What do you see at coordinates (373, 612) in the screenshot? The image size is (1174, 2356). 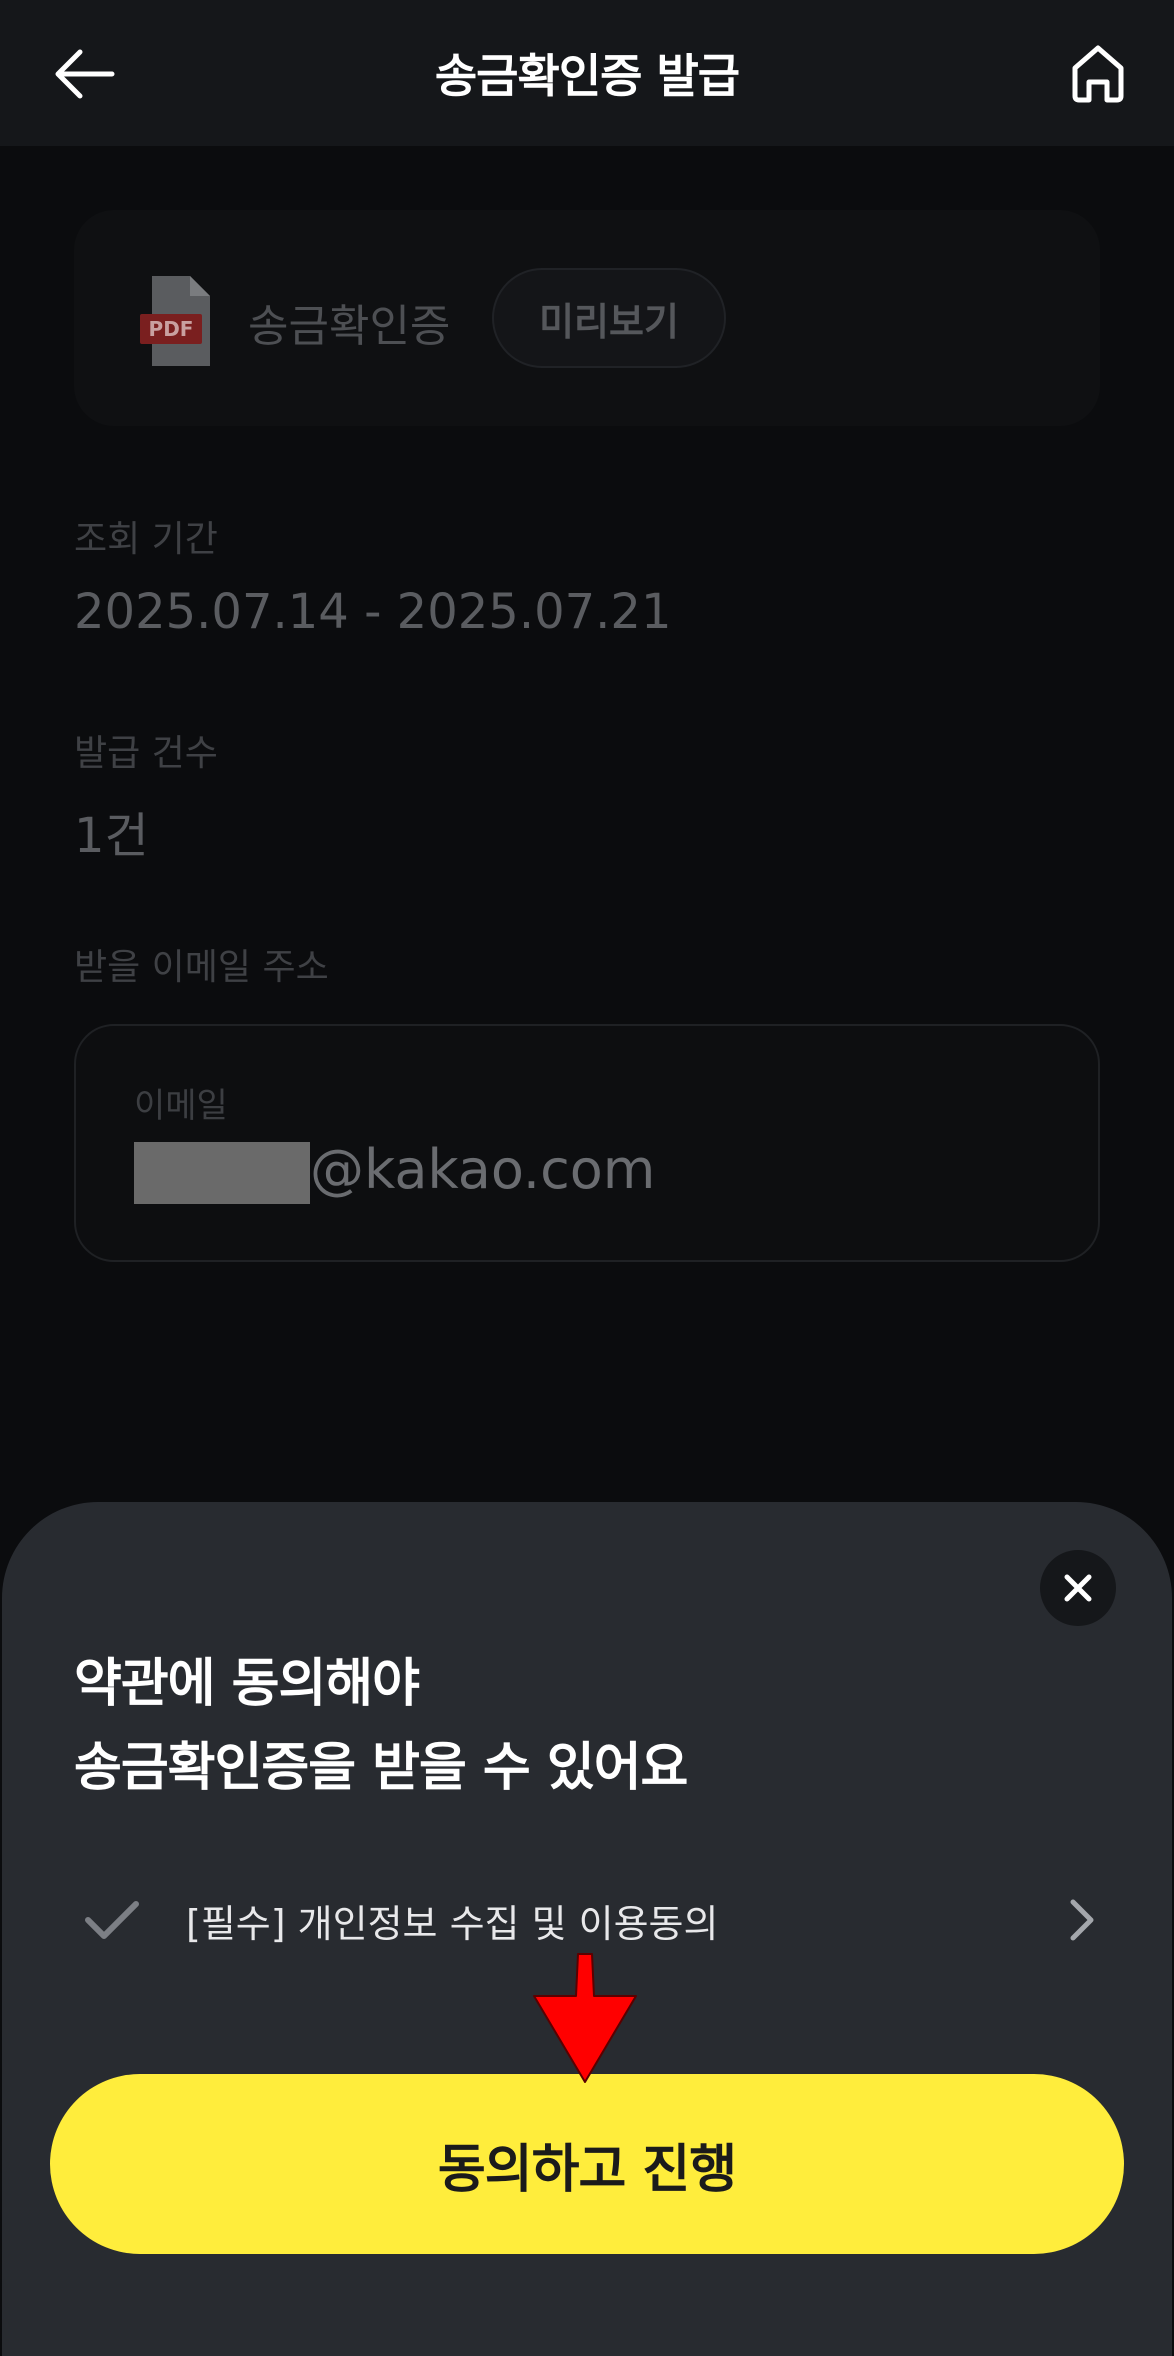 I see `period-value: 2025.07.14 - 2025.07.21` at bounding box center [373, 612].